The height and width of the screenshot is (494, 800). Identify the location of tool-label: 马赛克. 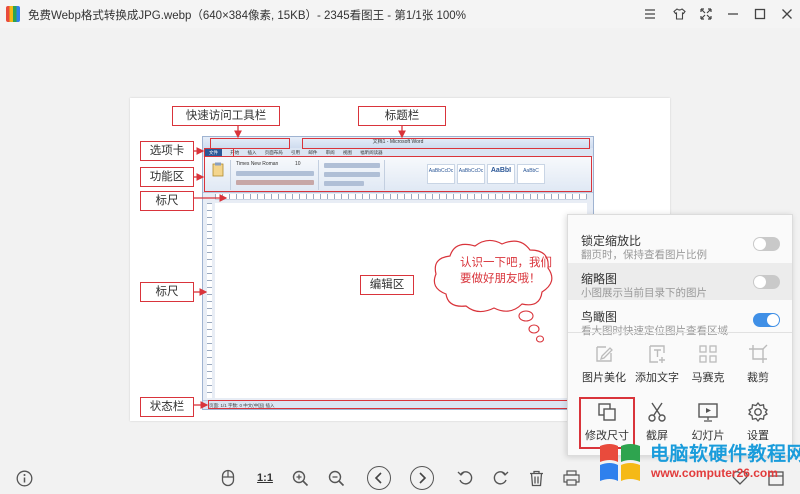
(708, 378).